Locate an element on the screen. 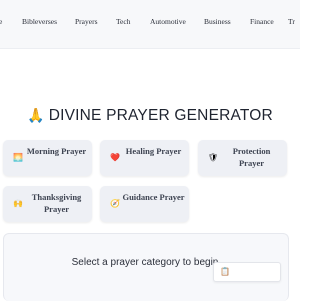 This screenshot has width=320, height=301. category-label: Guidance Prayer is located at coordinates (153, 197).